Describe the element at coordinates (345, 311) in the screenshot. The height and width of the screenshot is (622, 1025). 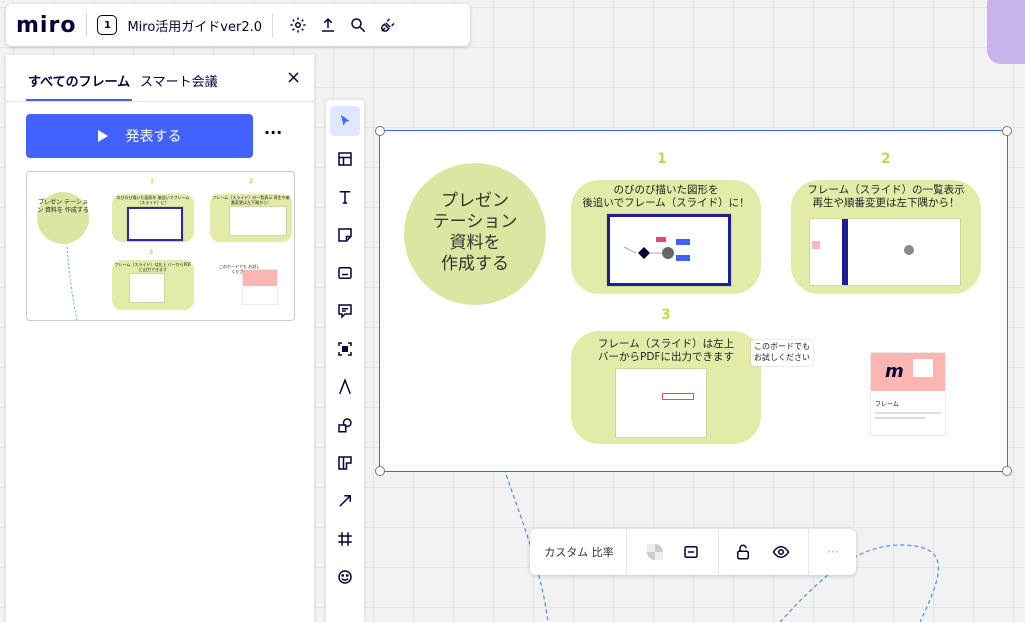
I see `comment-icon` at that location.